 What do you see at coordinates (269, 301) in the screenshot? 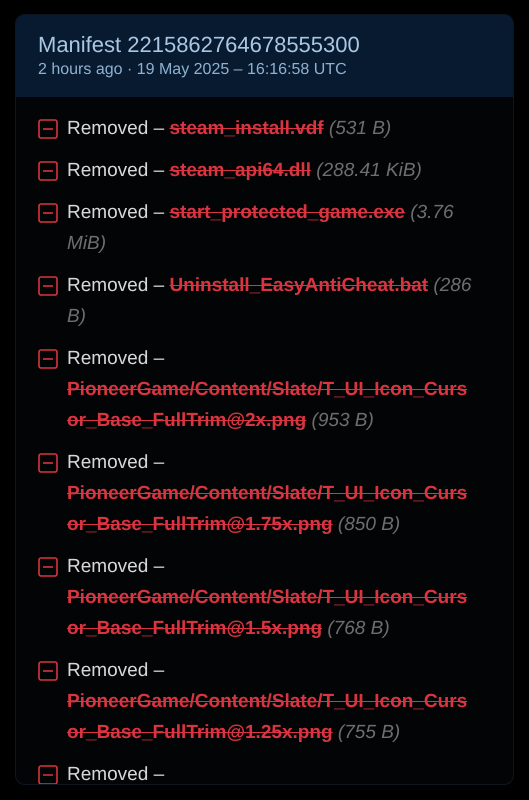
I see `change-entry: Removed – Uninstall_EasyAntiCheat.bat (286 B)` at bounding box center [269, 301].